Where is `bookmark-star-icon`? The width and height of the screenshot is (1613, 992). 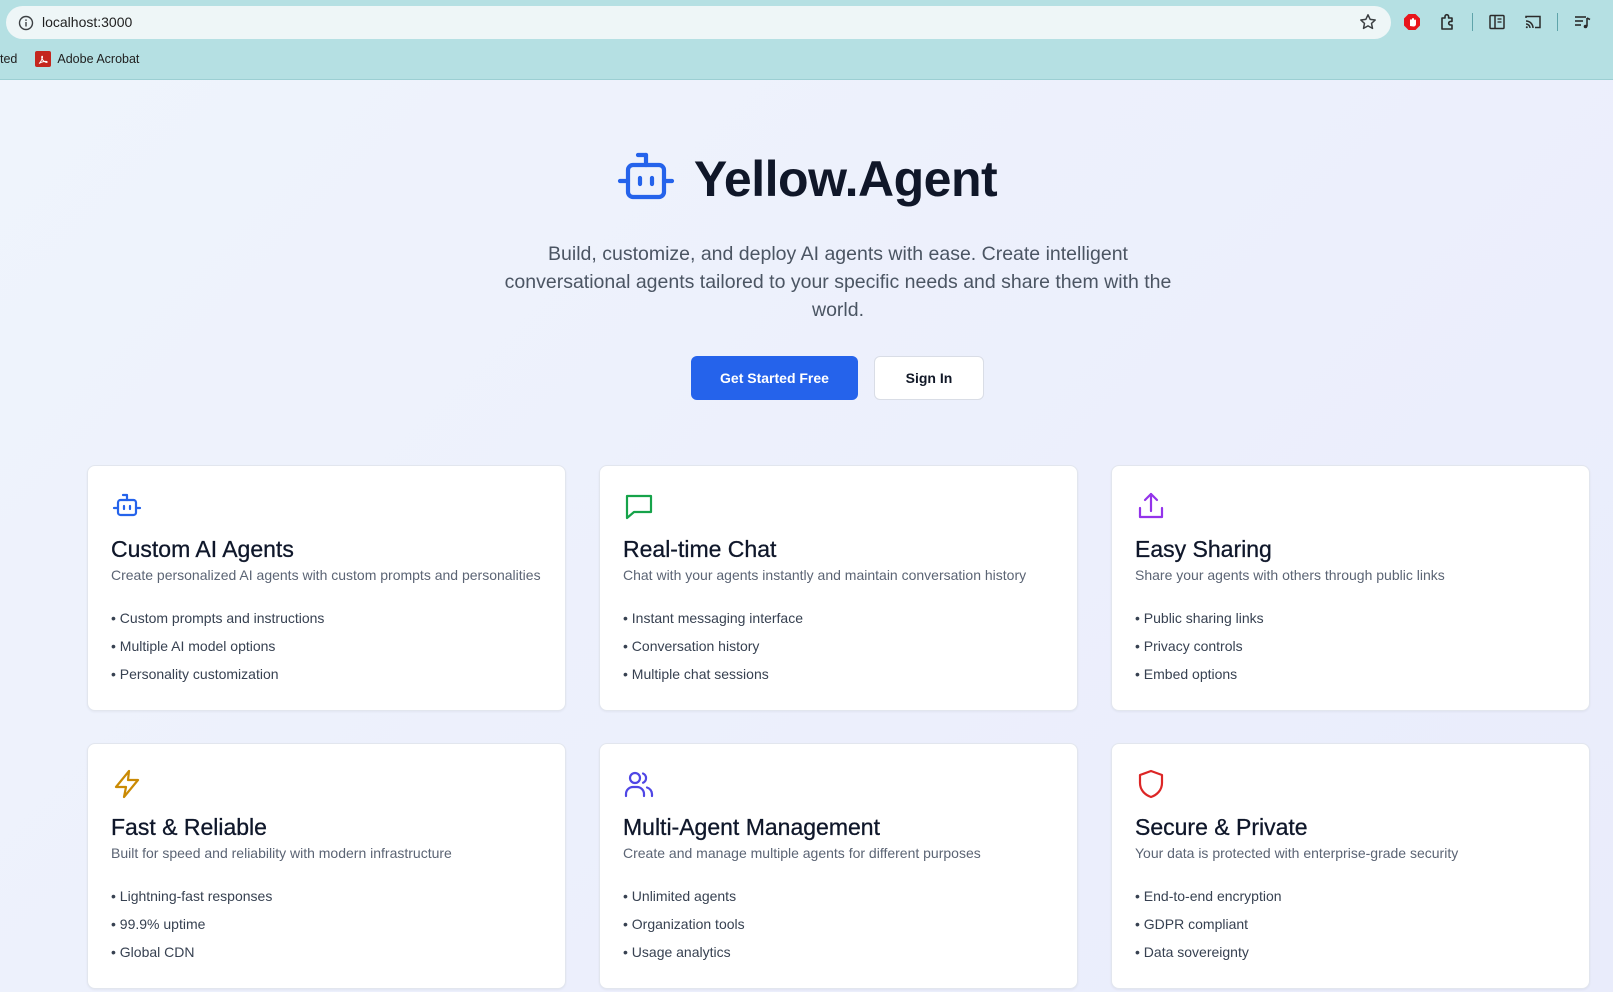
bookmark-star-icon is located at coordinates (1368, 22).